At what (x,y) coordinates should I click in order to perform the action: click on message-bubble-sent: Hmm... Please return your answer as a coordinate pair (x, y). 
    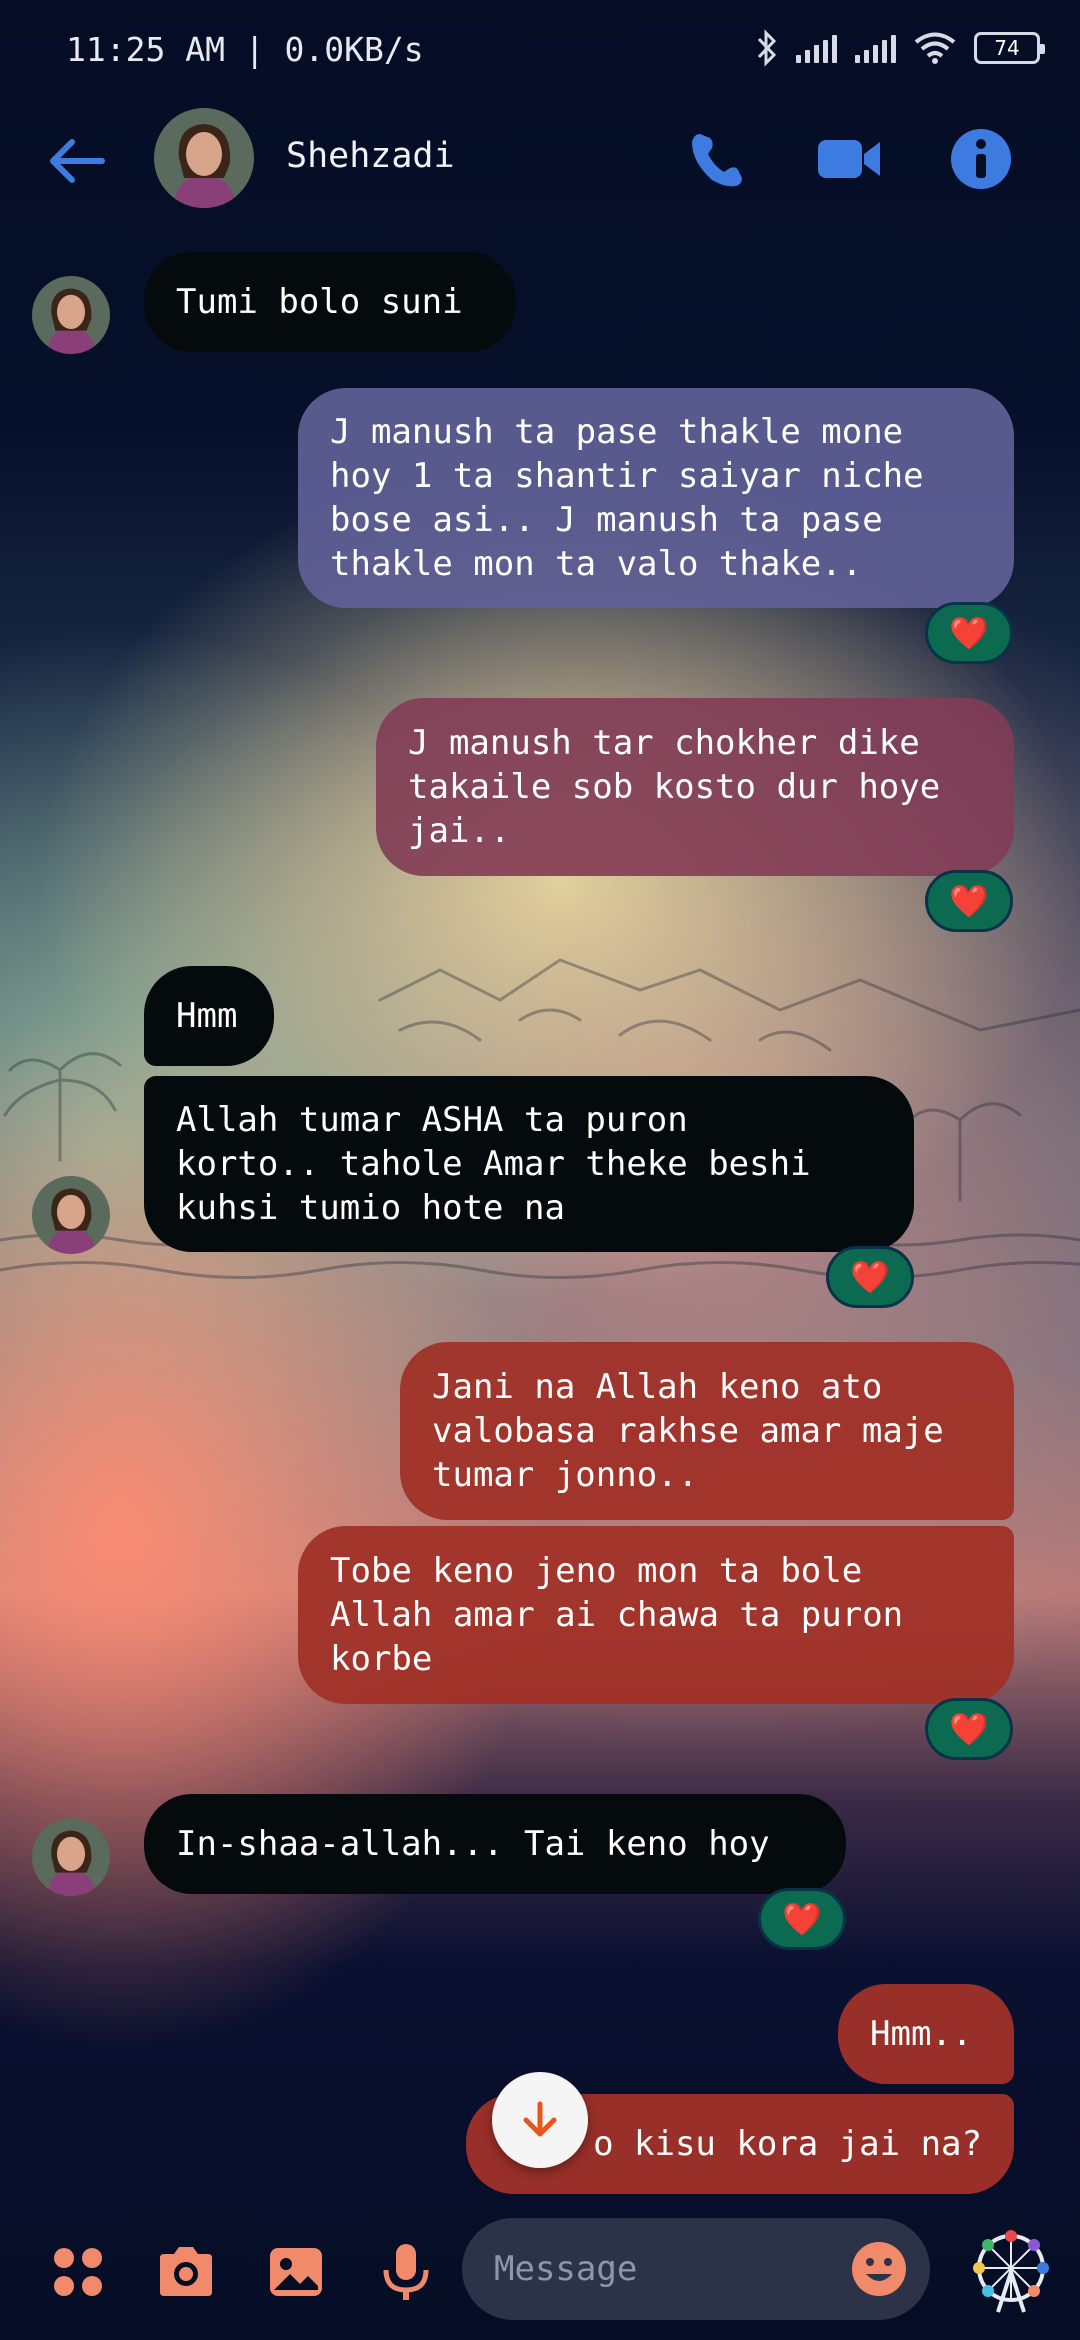
    Looking at the image, I should click on (926, 2034).